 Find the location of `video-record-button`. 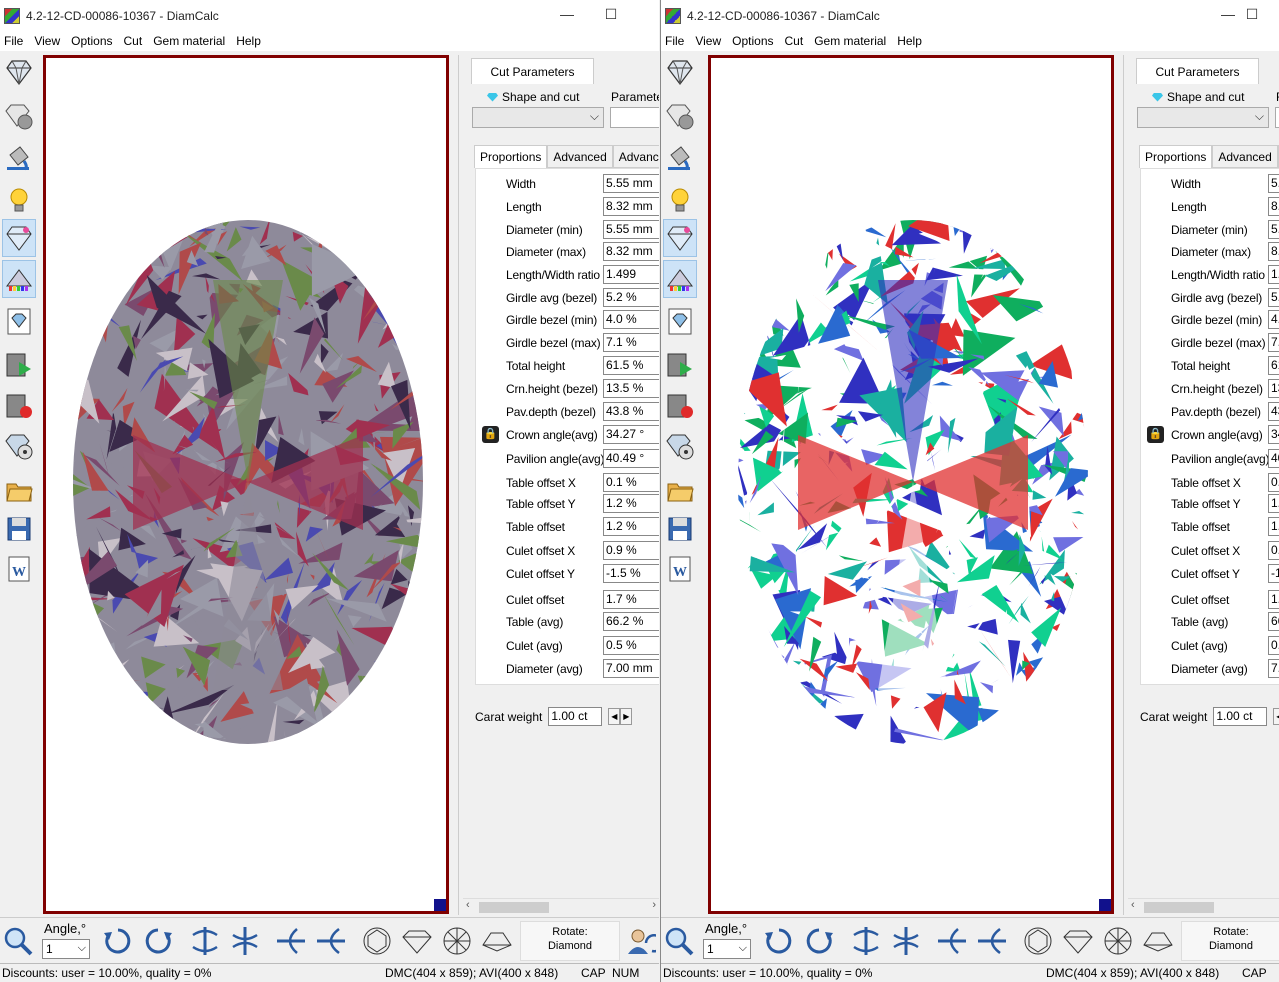

video-record-button is located at coordinates (680, 406).